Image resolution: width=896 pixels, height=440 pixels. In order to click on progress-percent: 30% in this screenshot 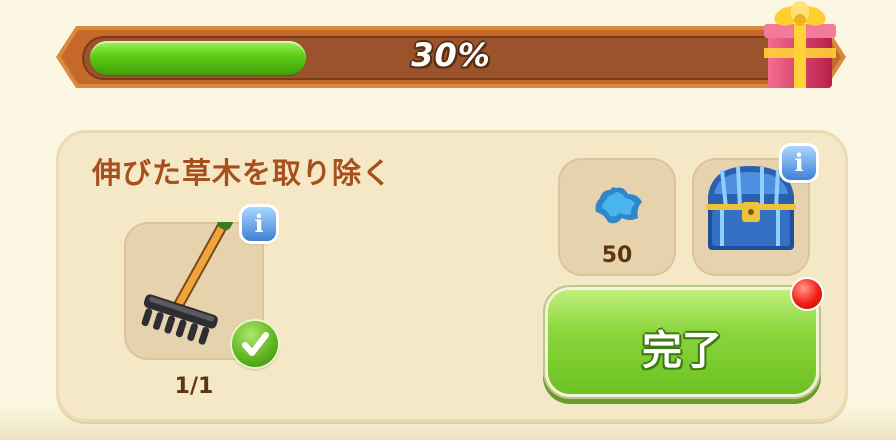, I will do `click(451, 55)`.